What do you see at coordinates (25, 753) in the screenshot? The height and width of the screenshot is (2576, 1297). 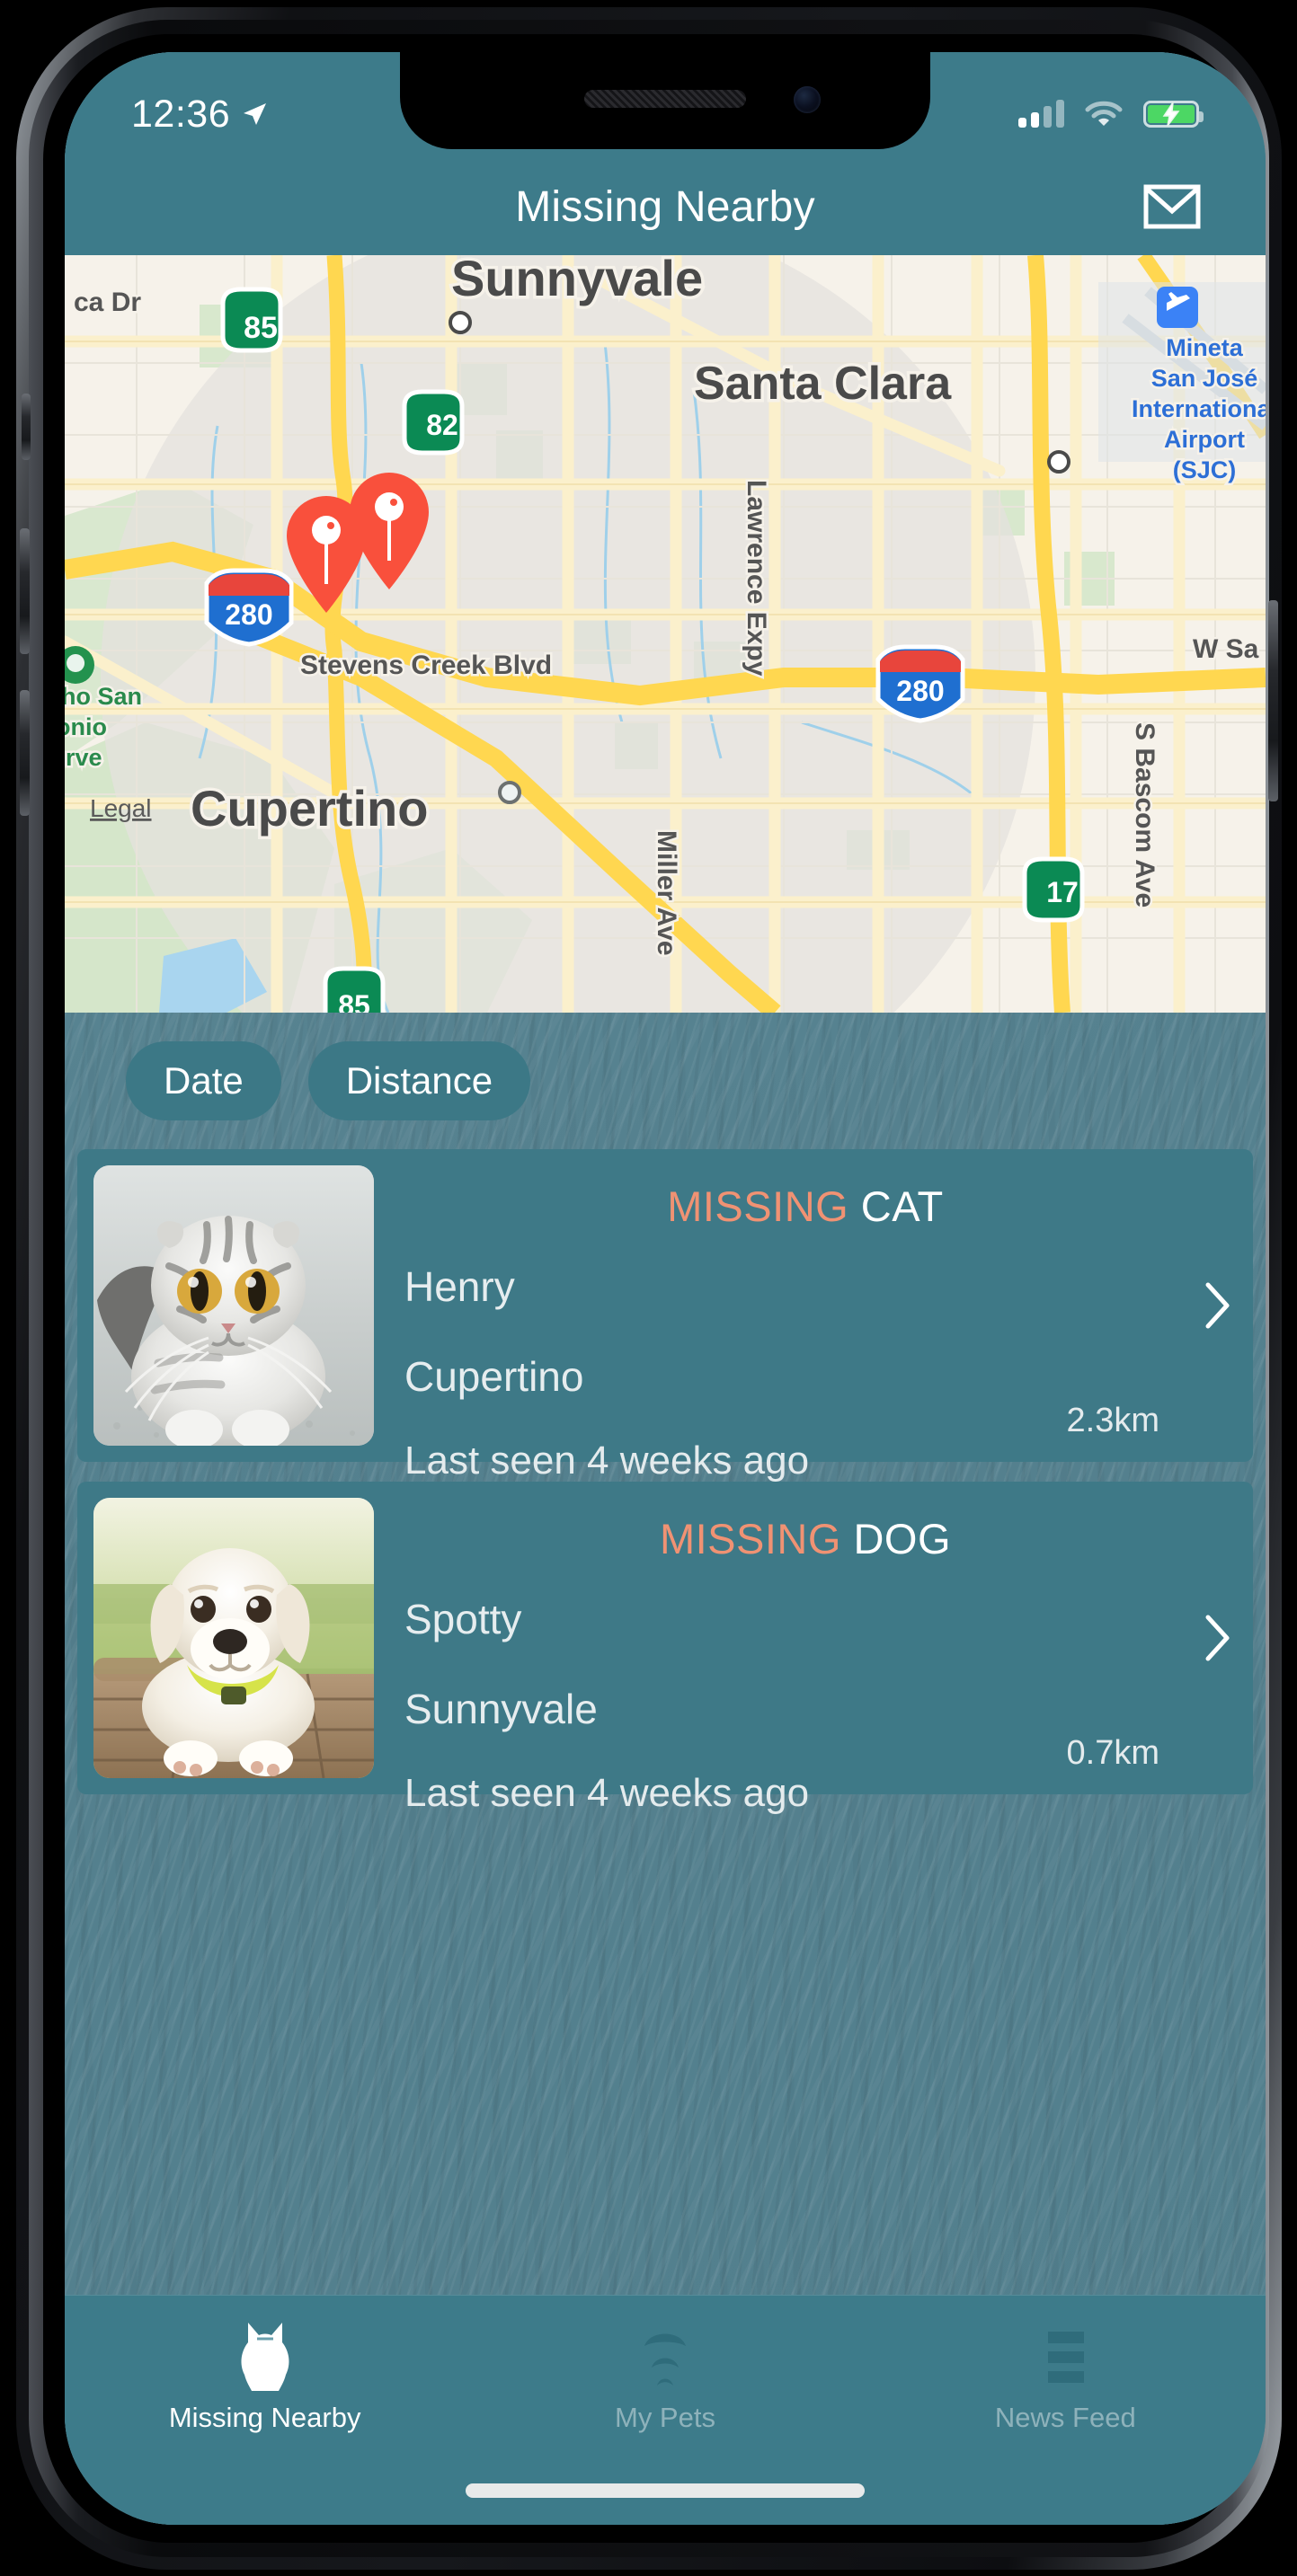 I see `volume-down-button` at bounding box center [25, 753].